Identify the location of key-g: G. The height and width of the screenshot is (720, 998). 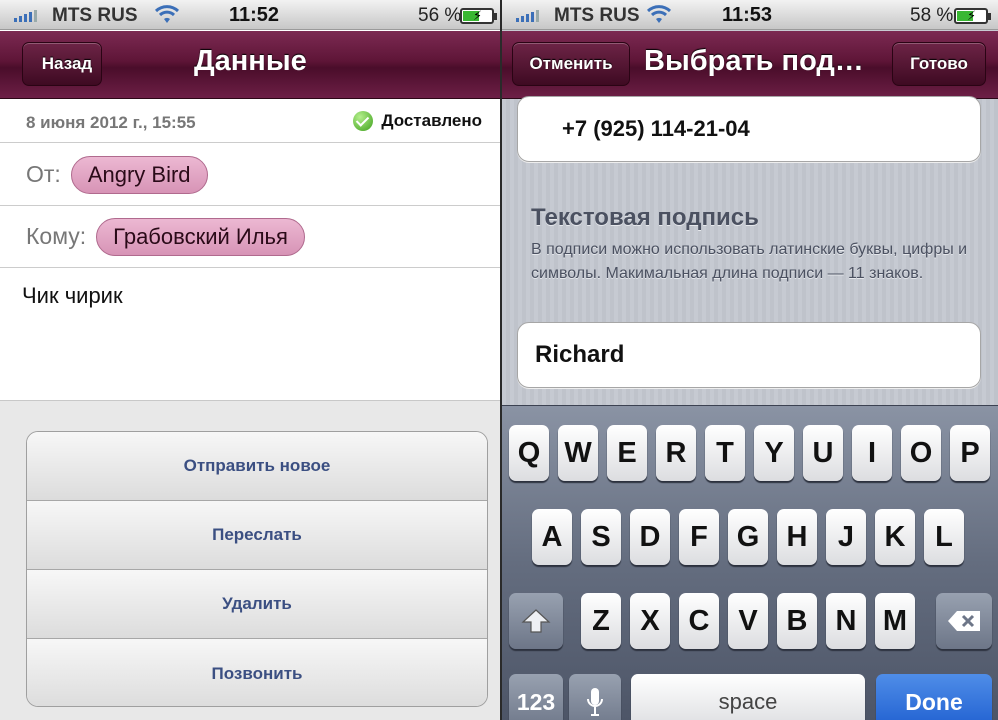
(748, 537).